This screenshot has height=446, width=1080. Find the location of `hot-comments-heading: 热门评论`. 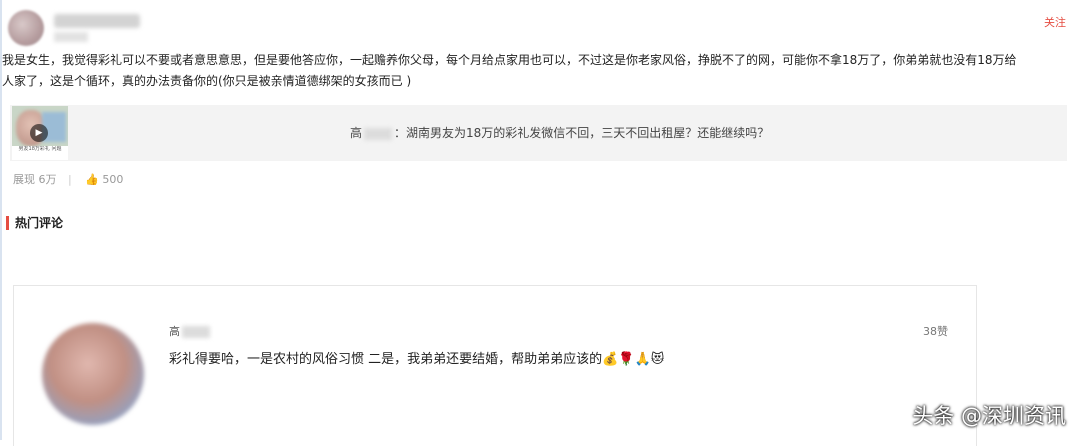

hot-comments-heading: 热门评论 is located at coordinates (34, 223).